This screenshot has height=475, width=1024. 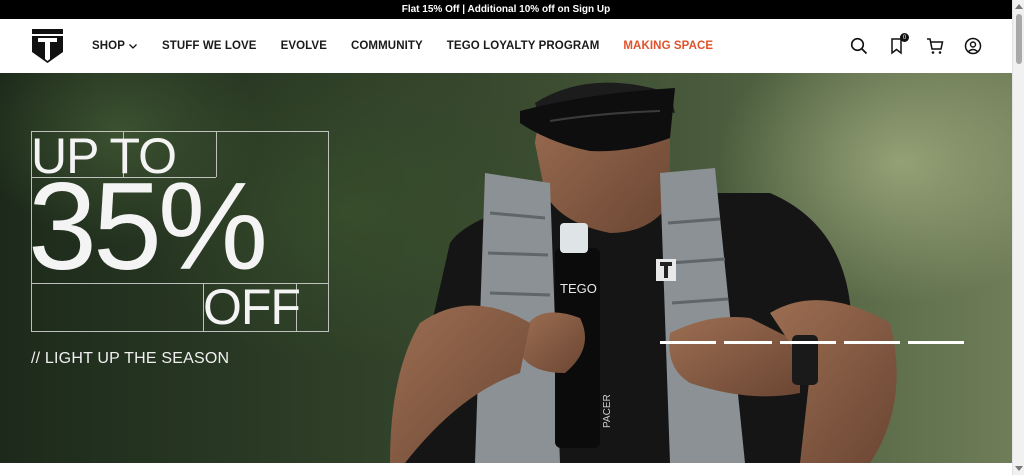 I want to click on bottle-label-text: PACER, so click(x=607, y=411).